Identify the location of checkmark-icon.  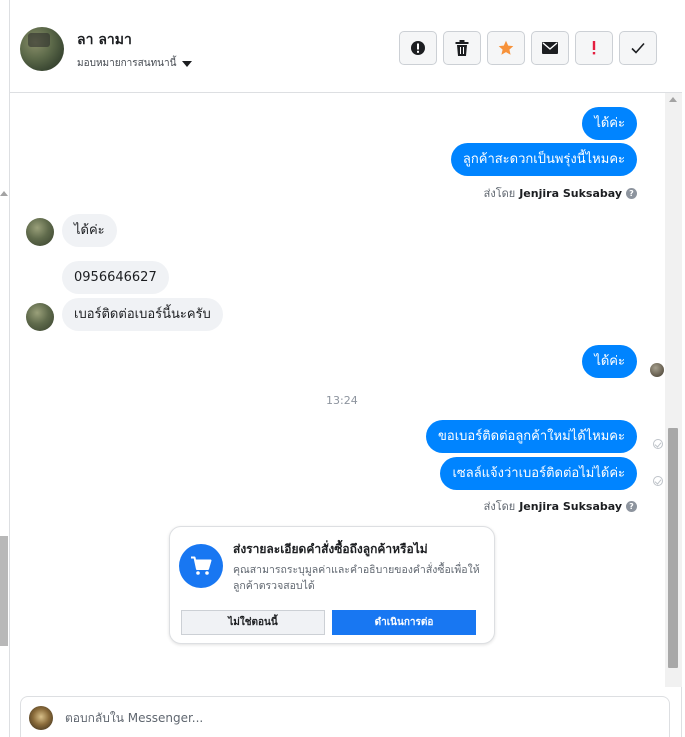
(638, 48).